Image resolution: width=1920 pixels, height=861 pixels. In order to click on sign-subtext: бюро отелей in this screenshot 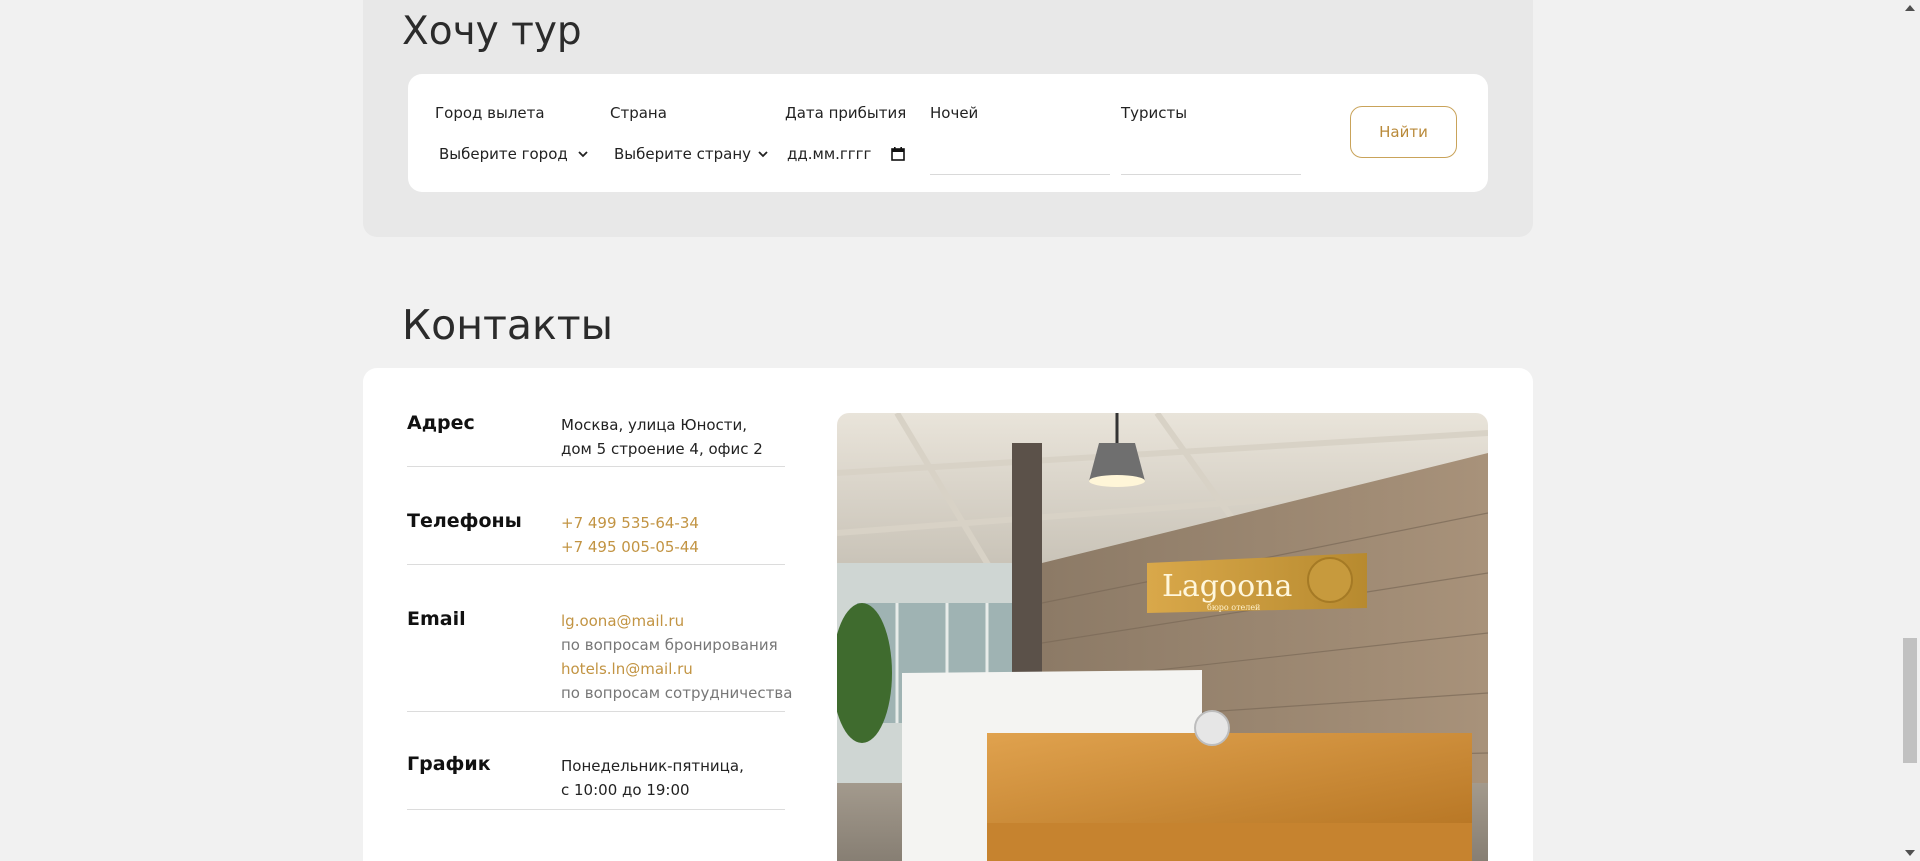, I will do `click(1233, 607)`.